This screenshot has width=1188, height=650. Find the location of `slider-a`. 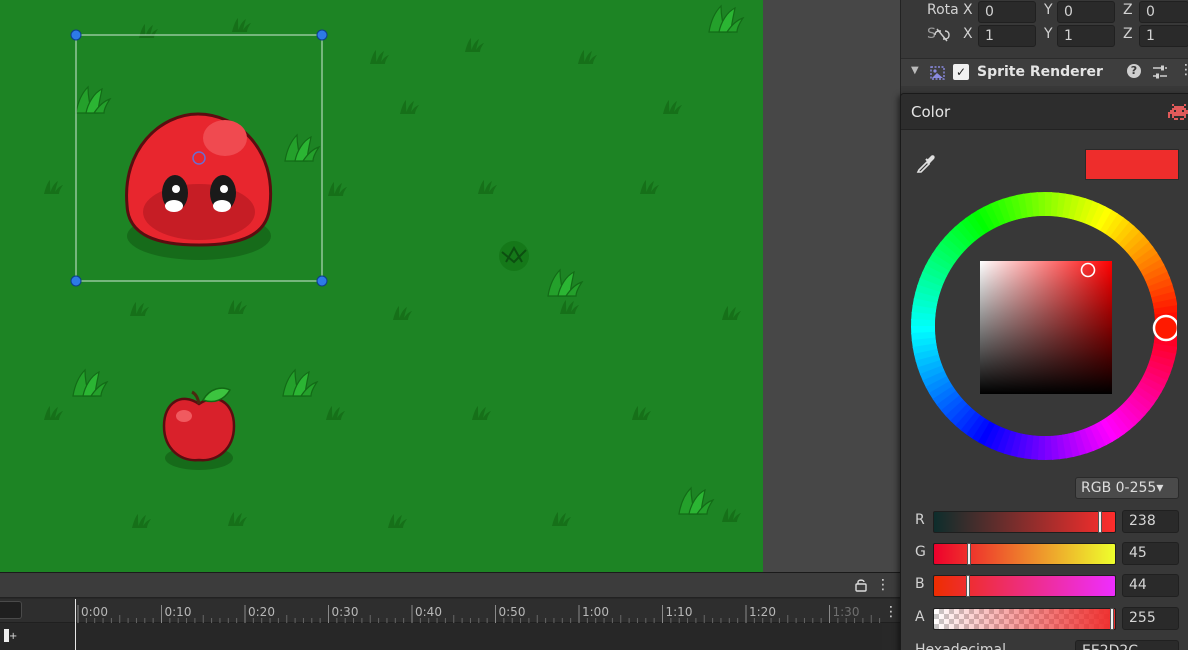

slider-a is located at coordinates (1024, 619).